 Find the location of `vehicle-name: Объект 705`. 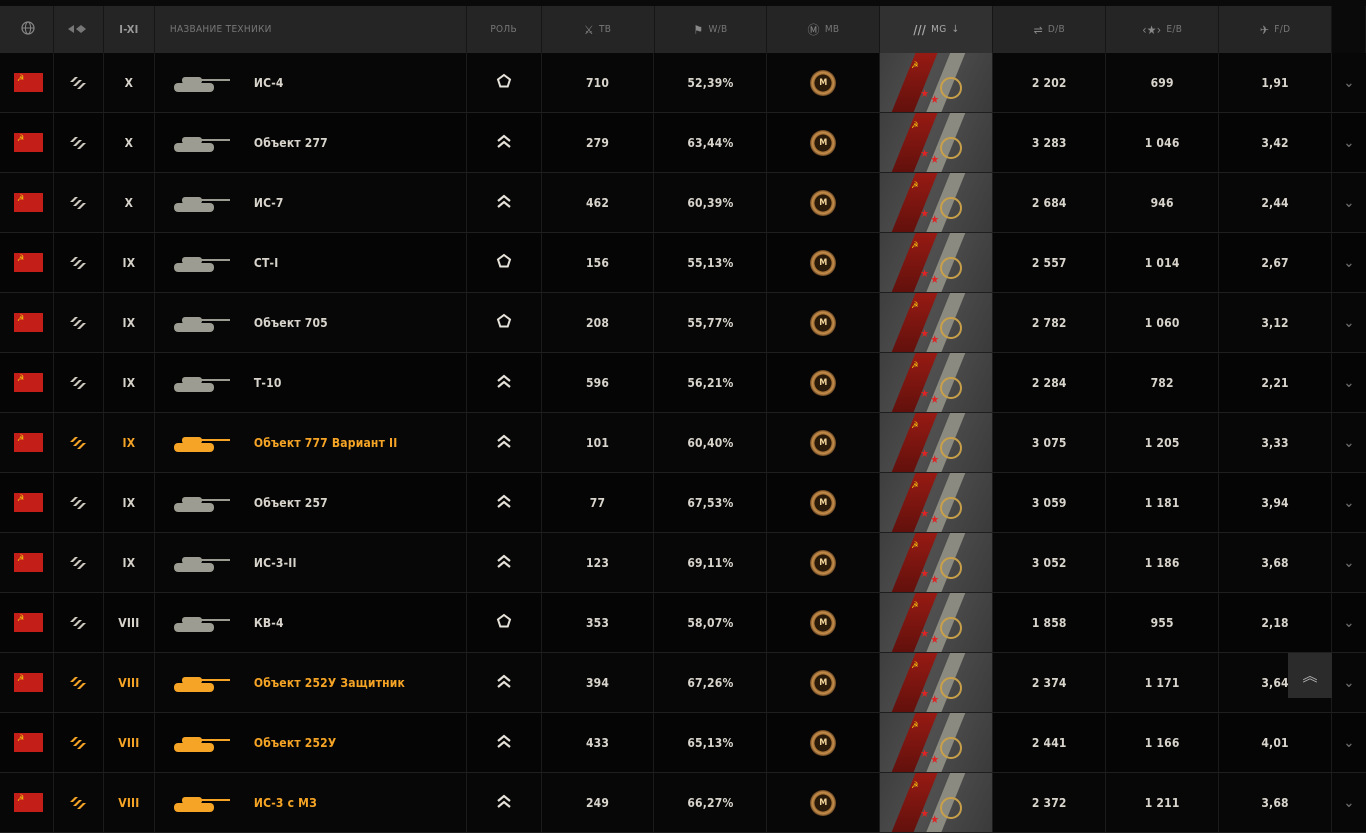

vehicle-name: Объект 705 is located at coordinates (291, 323).